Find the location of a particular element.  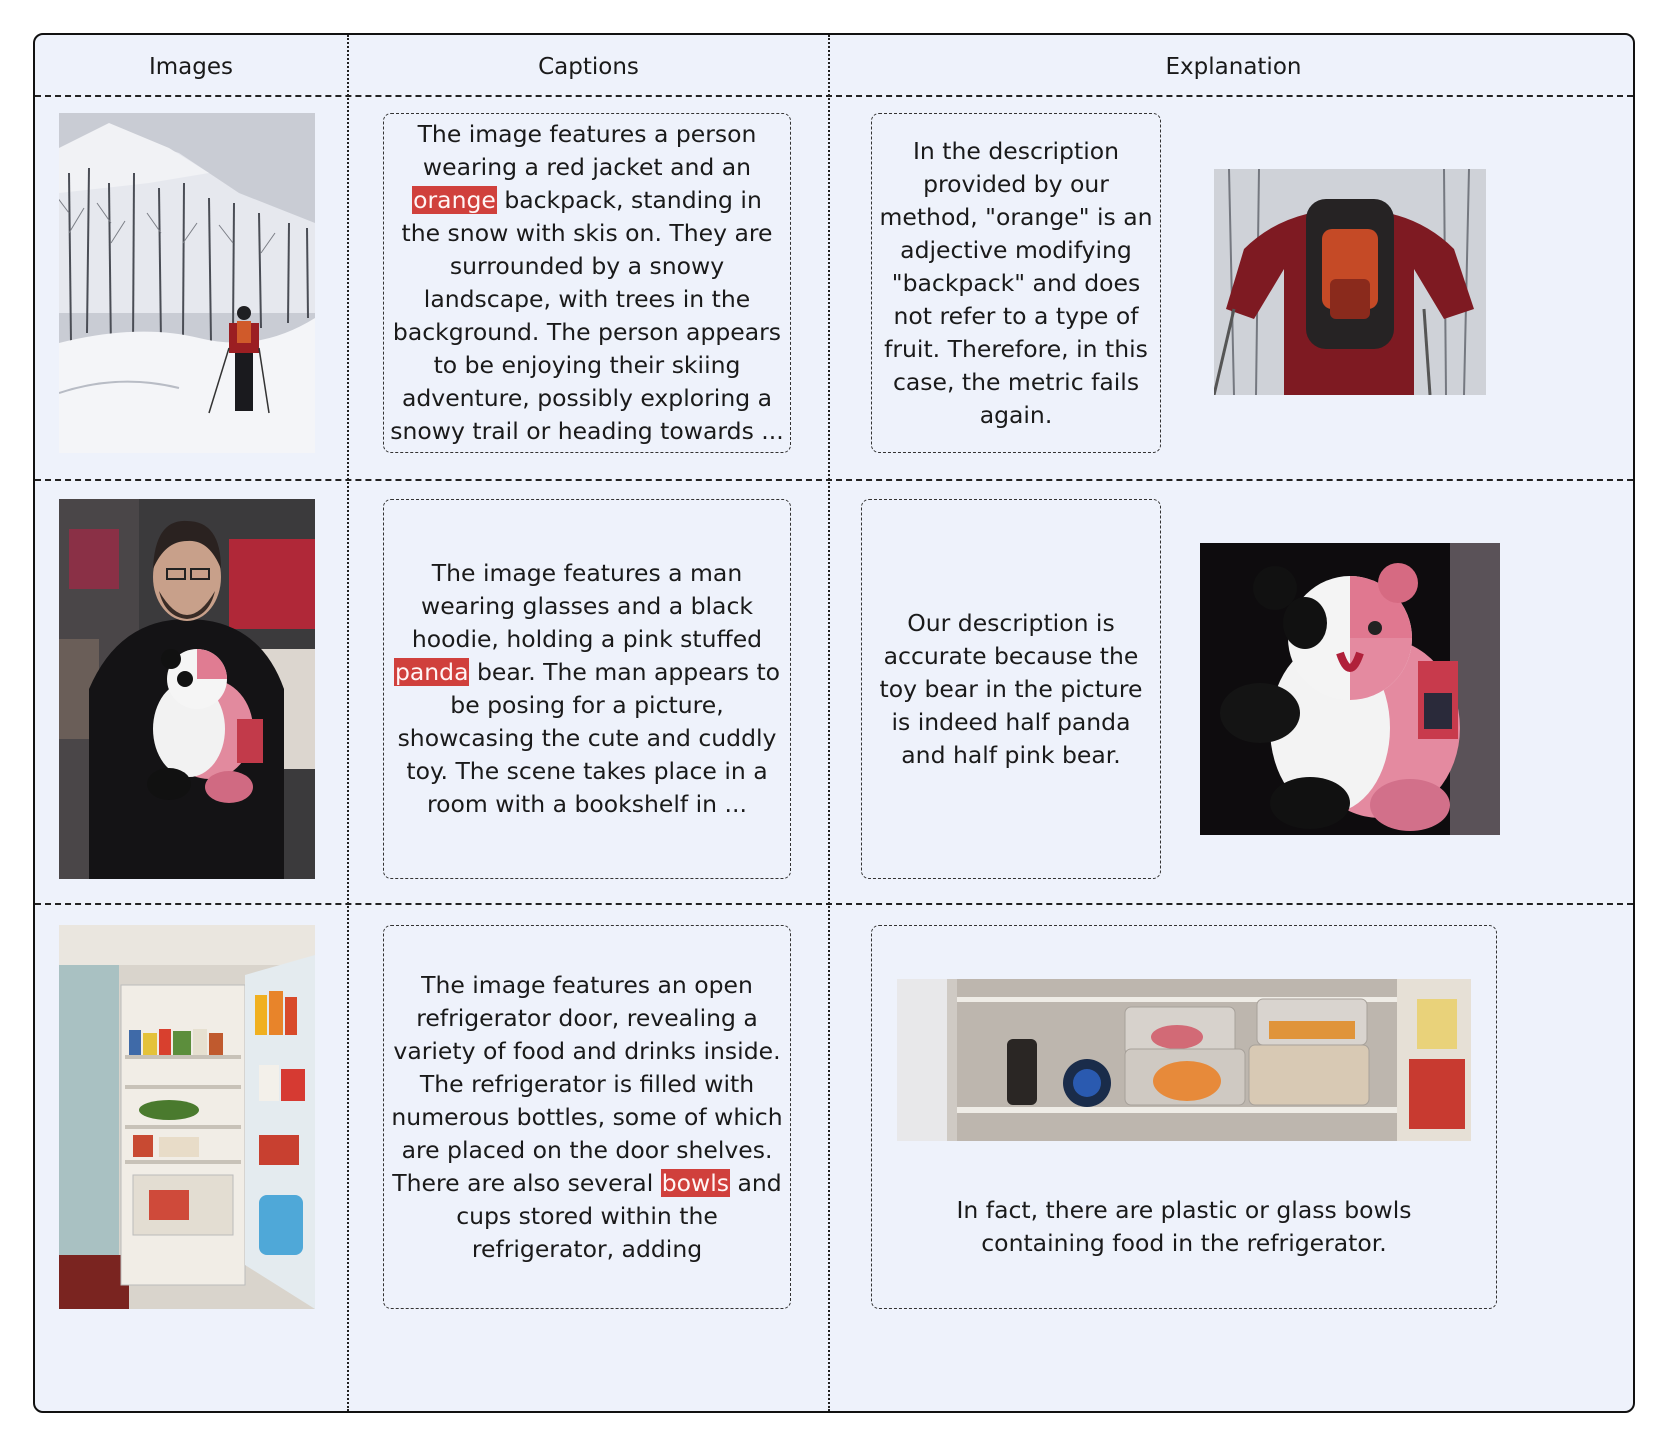

man-with-toy-photo is located at coordinates (187, 689).